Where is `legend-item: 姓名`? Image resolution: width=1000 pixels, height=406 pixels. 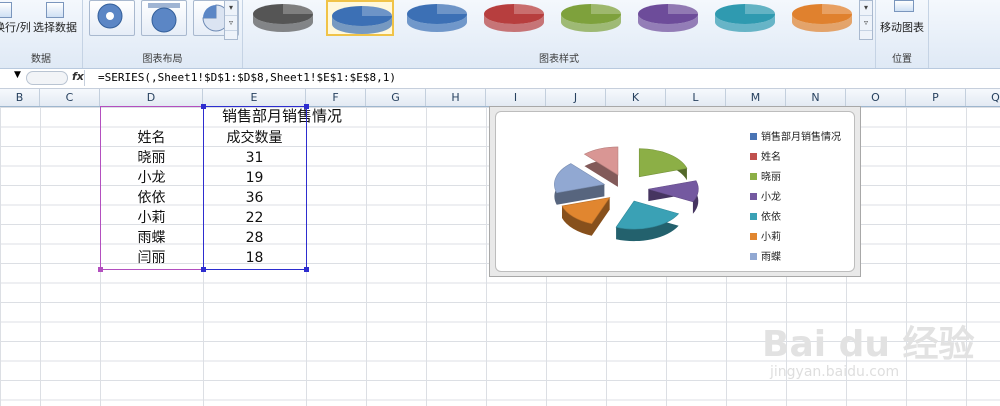 legend-item: 姓名 is located at coordinates (765, 155).